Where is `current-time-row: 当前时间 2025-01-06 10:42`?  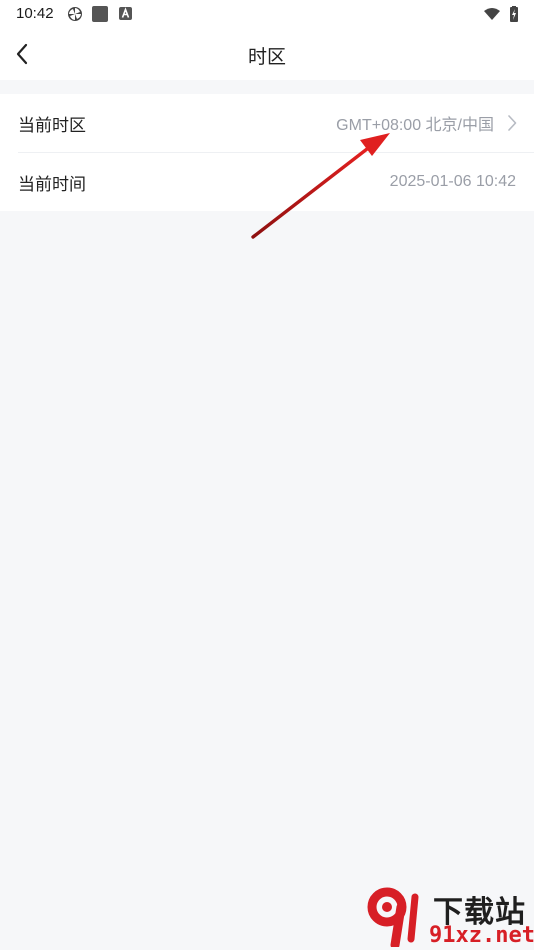 current-time-row: 当前时间 2025-01-06 10:42 is located at coordinates (276, 181).